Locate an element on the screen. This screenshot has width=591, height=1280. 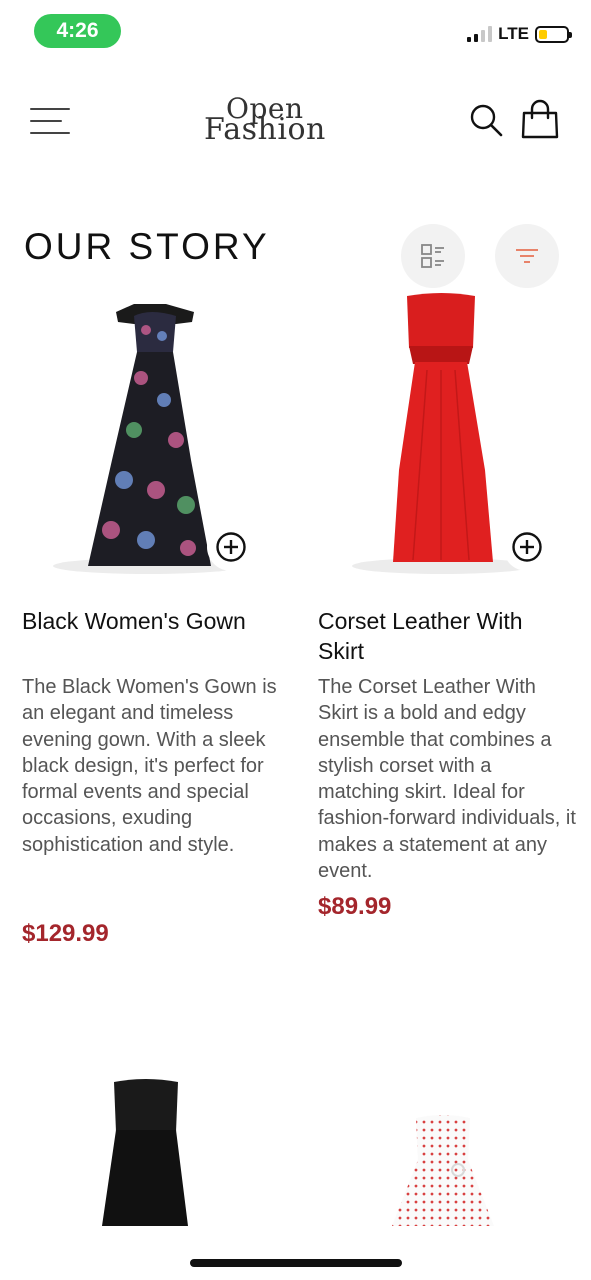
filter-icon is located at coordinates (527, 256).